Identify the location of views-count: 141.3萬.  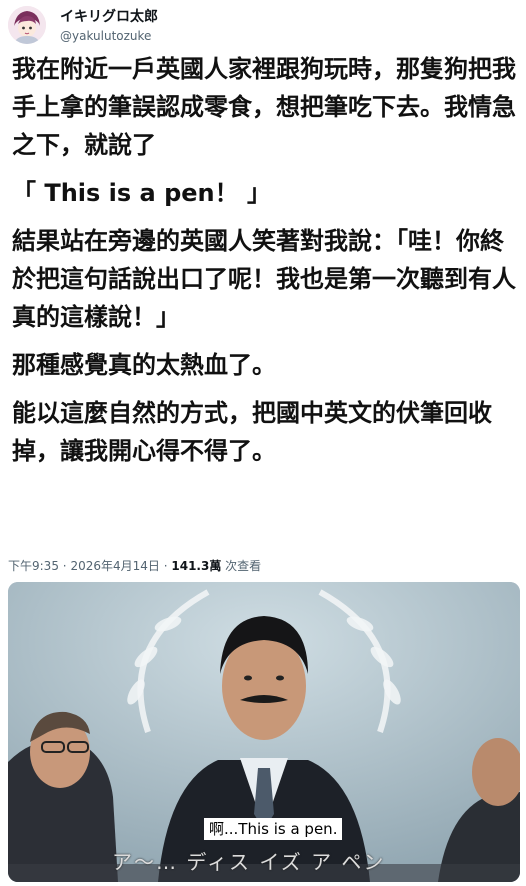
(196, 566).